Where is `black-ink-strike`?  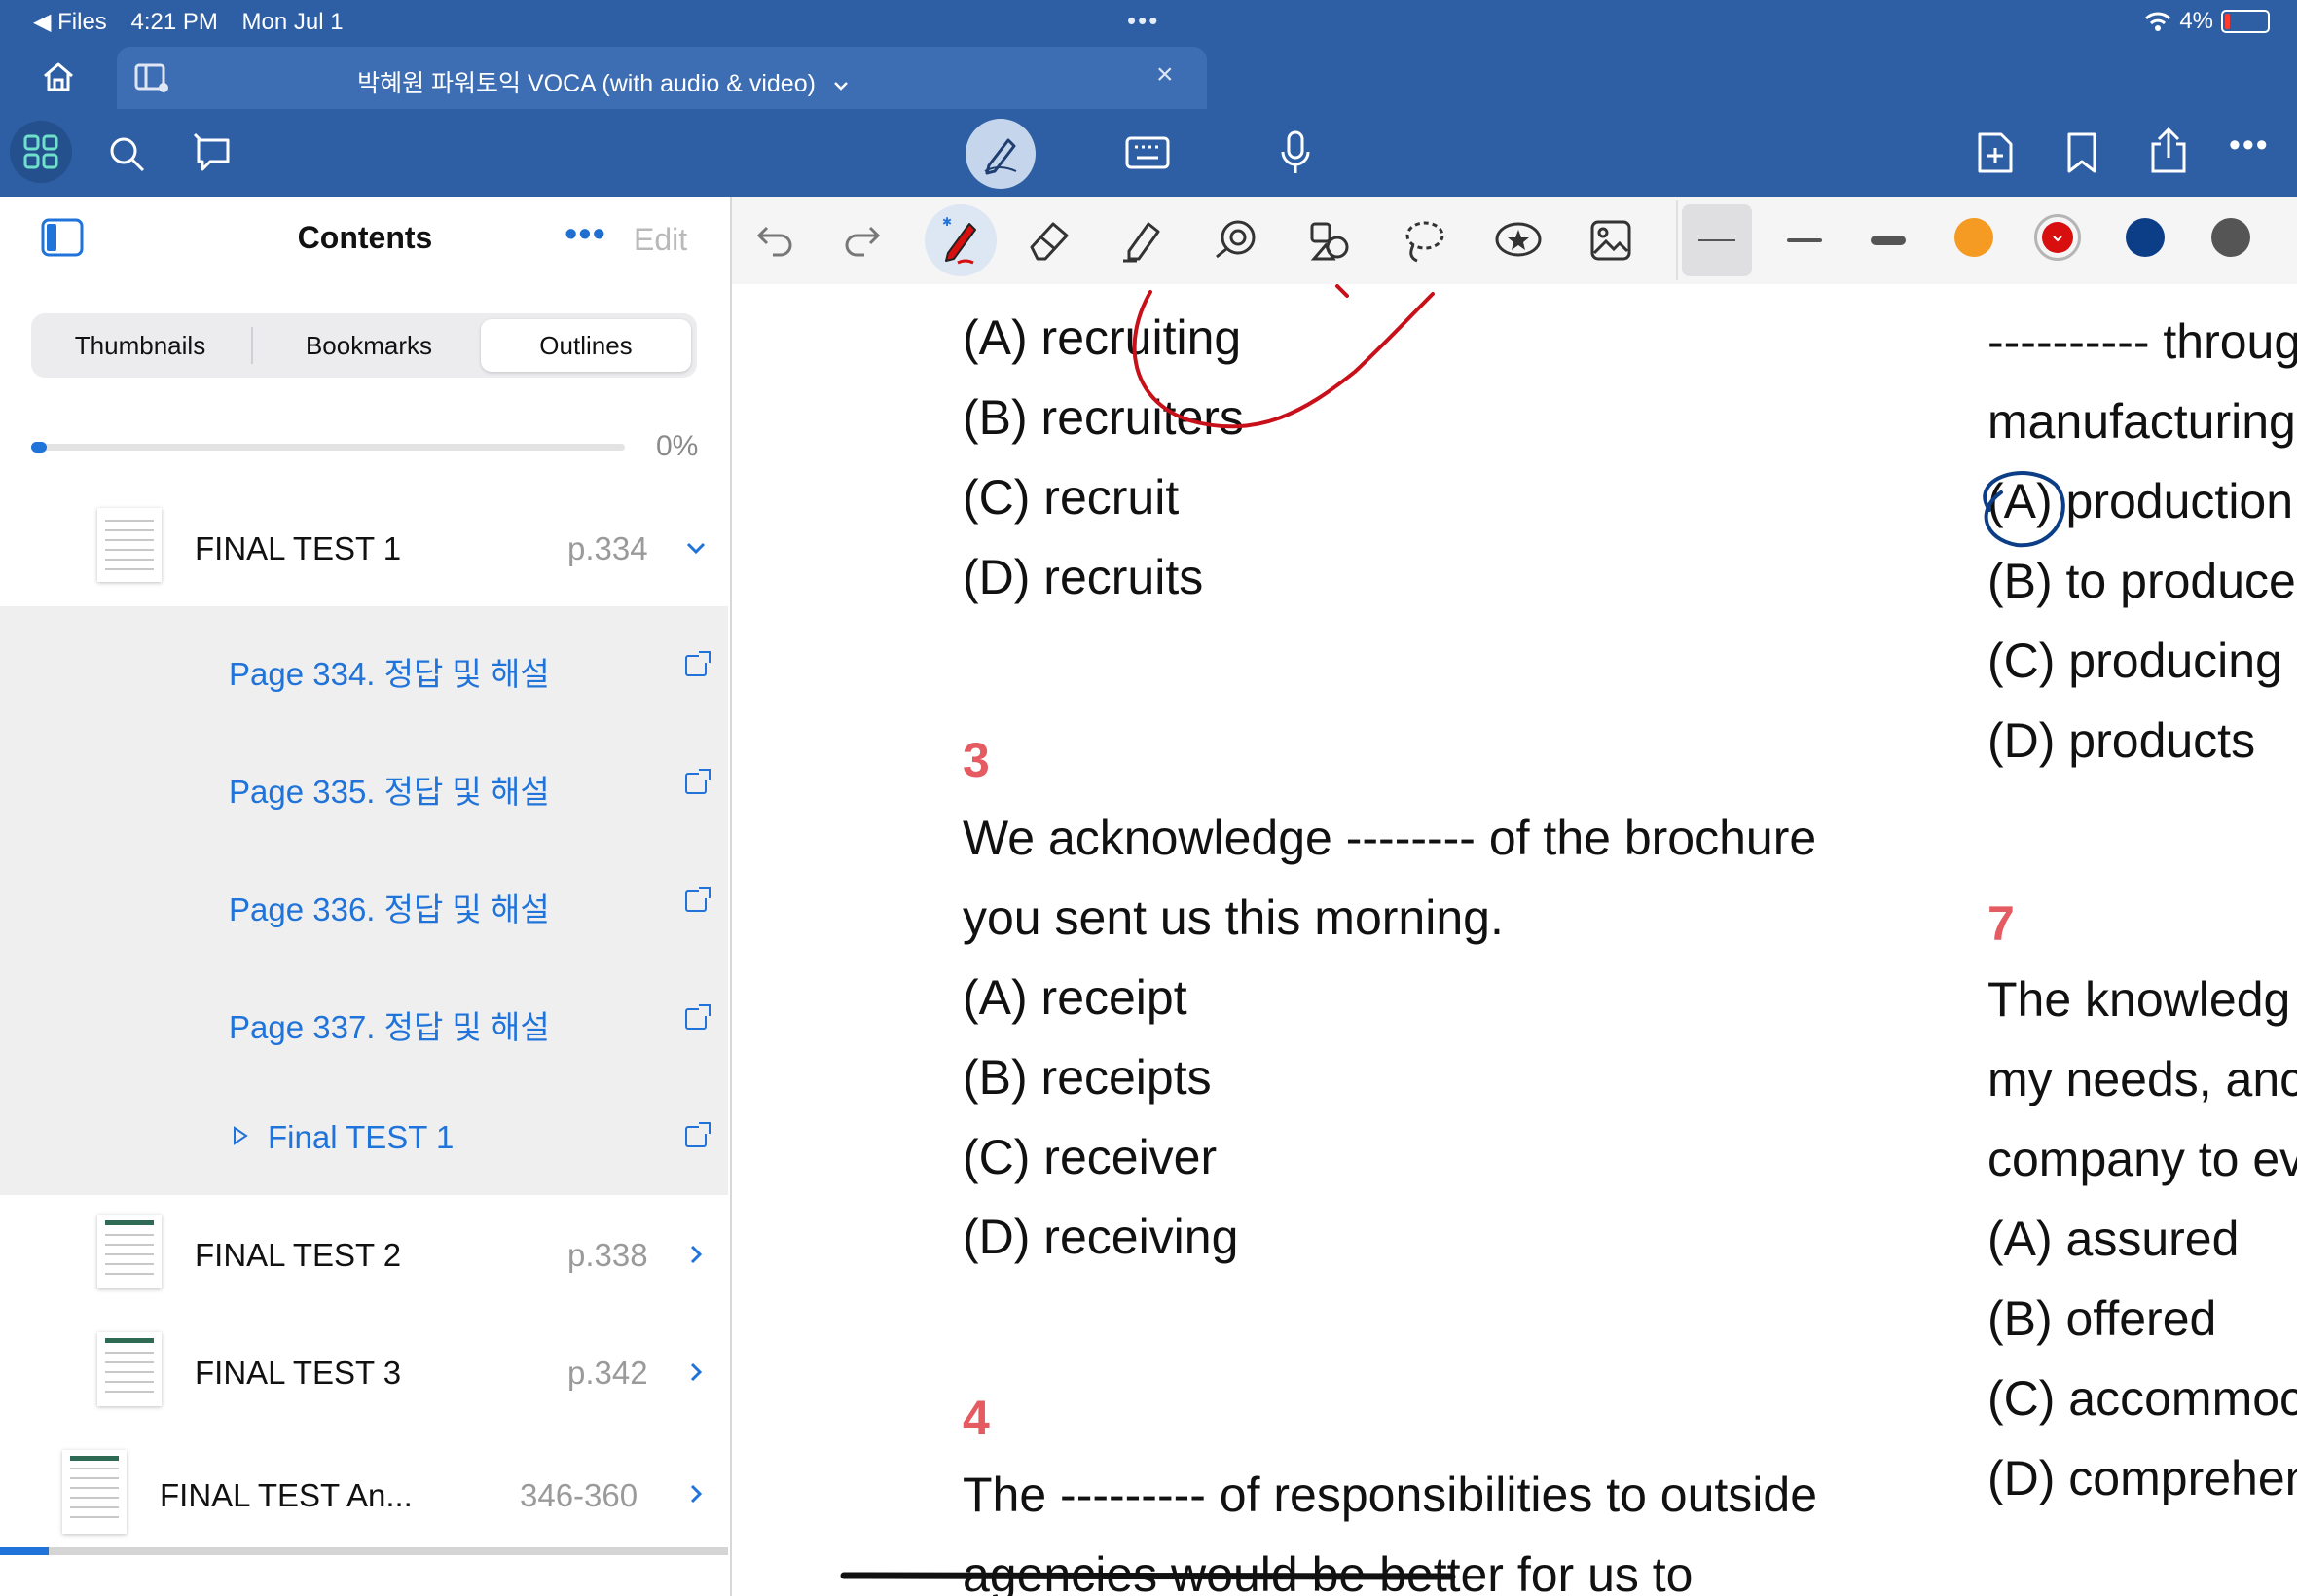
black-ink-strike is located at coordinates (1148, 1576).